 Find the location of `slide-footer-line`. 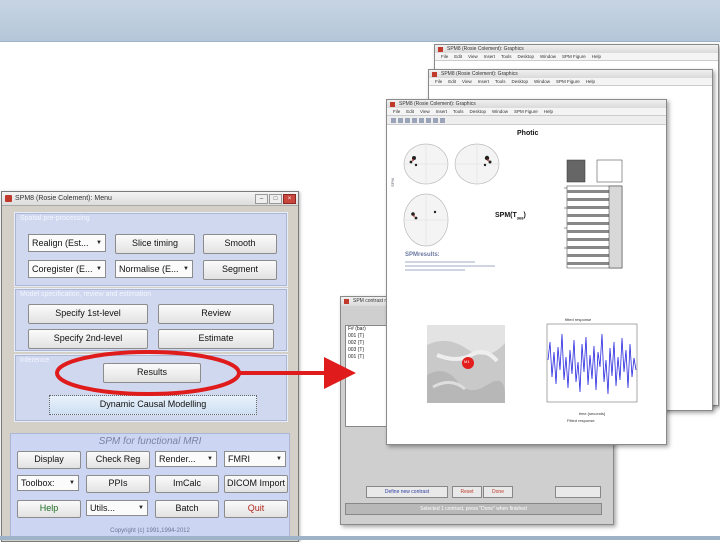

slide-footer-line is located at coordinates (360, 538).